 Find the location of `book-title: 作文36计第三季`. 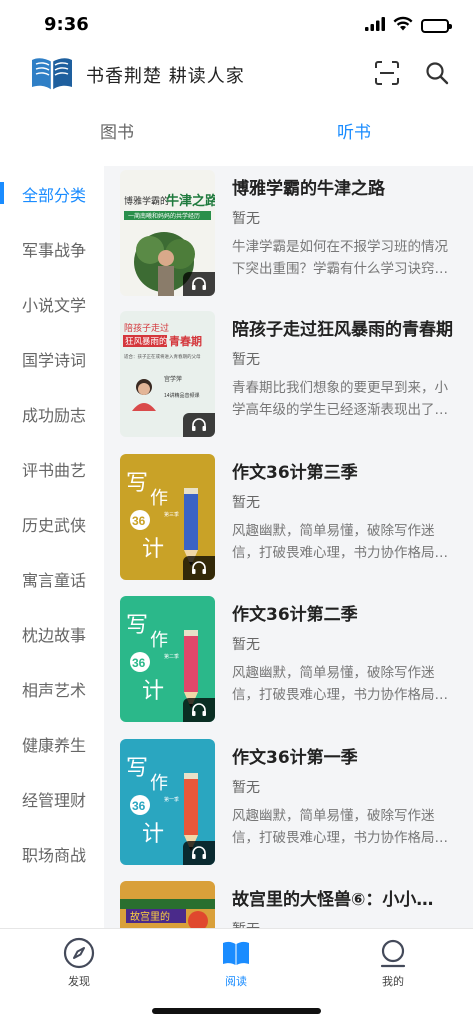

book-title: 作文36计第三季 is located at coordinates (295, 473).